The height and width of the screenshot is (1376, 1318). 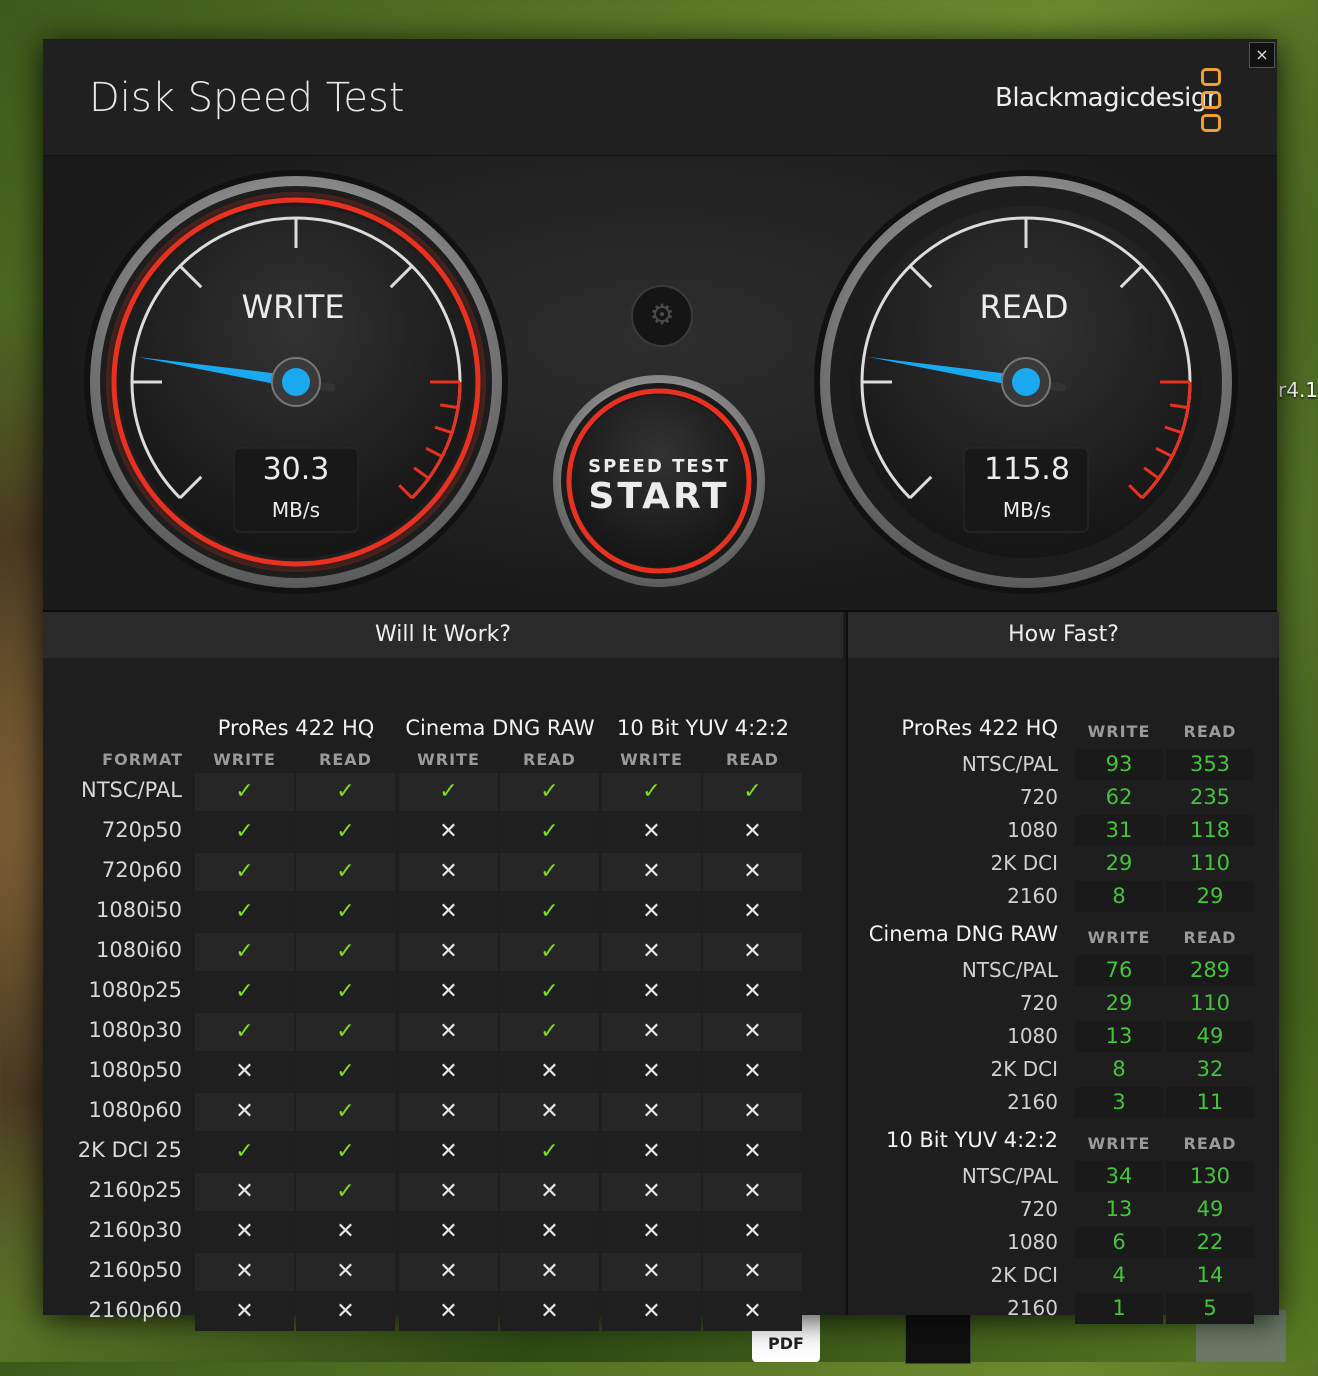 I want to click on desktop-document-thumbnail, so click(x=938, y=1339).